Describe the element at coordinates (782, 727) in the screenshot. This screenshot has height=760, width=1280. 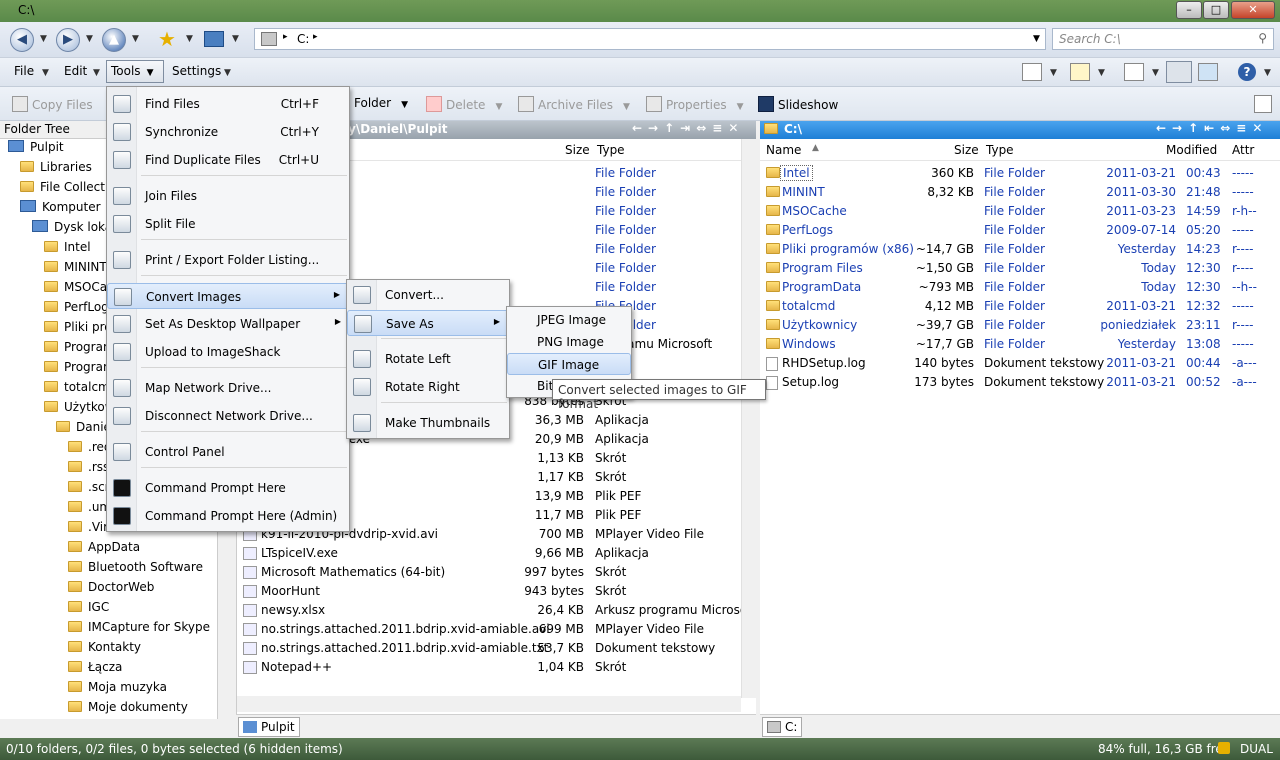
I see `tab-c: C:` at that location.